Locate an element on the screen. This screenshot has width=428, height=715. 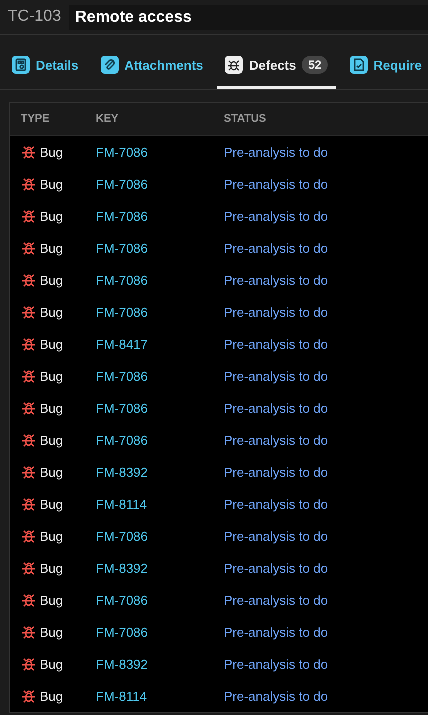
title-field: Remote access is located at coordinates (248, 17).